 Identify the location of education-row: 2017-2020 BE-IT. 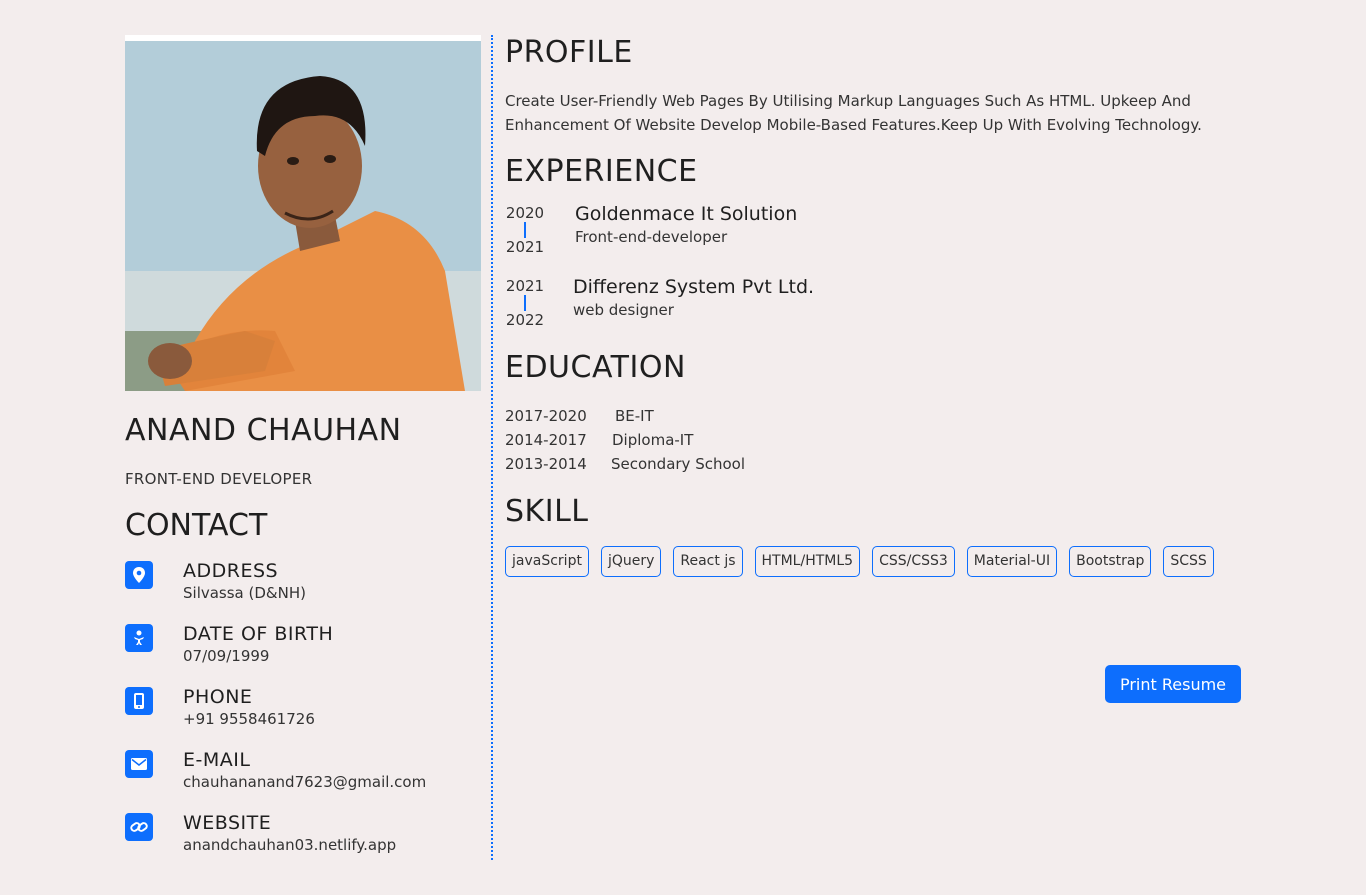
(875, 416).